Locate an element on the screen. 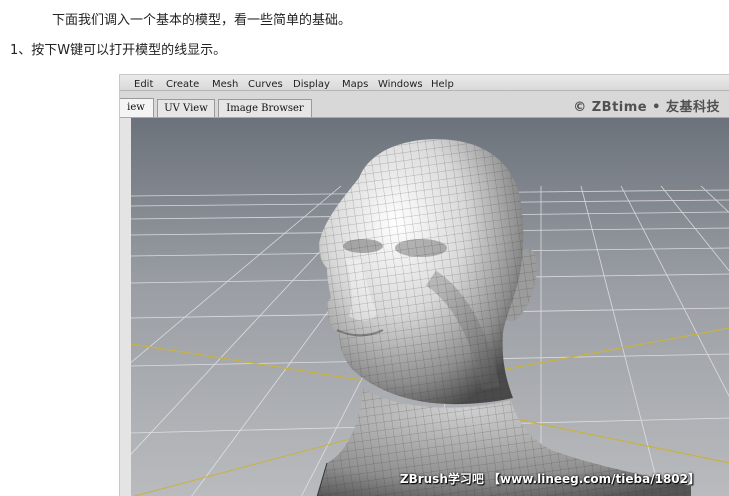  menu-item-edit: Edit is located at coordinates (143, 84).